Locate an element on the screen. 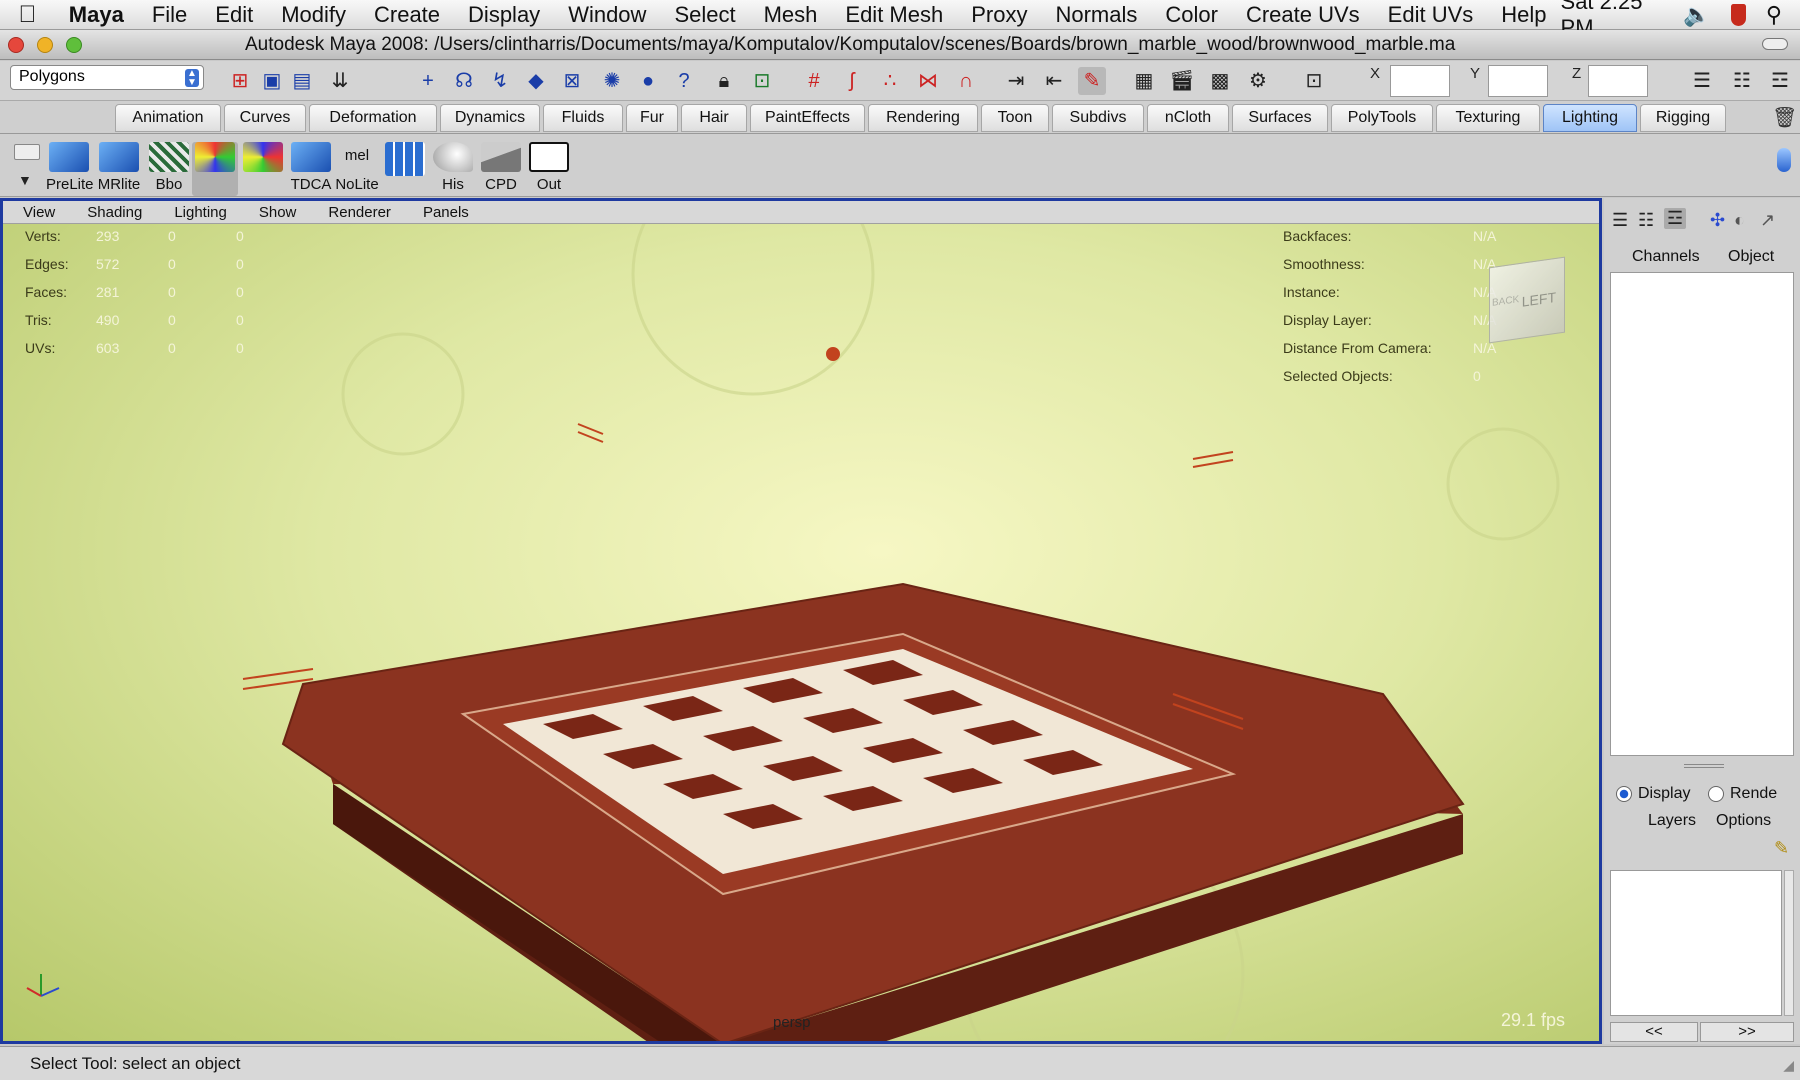  sphere-shading-icon: ◐ is located at coordinates (1739, 220).